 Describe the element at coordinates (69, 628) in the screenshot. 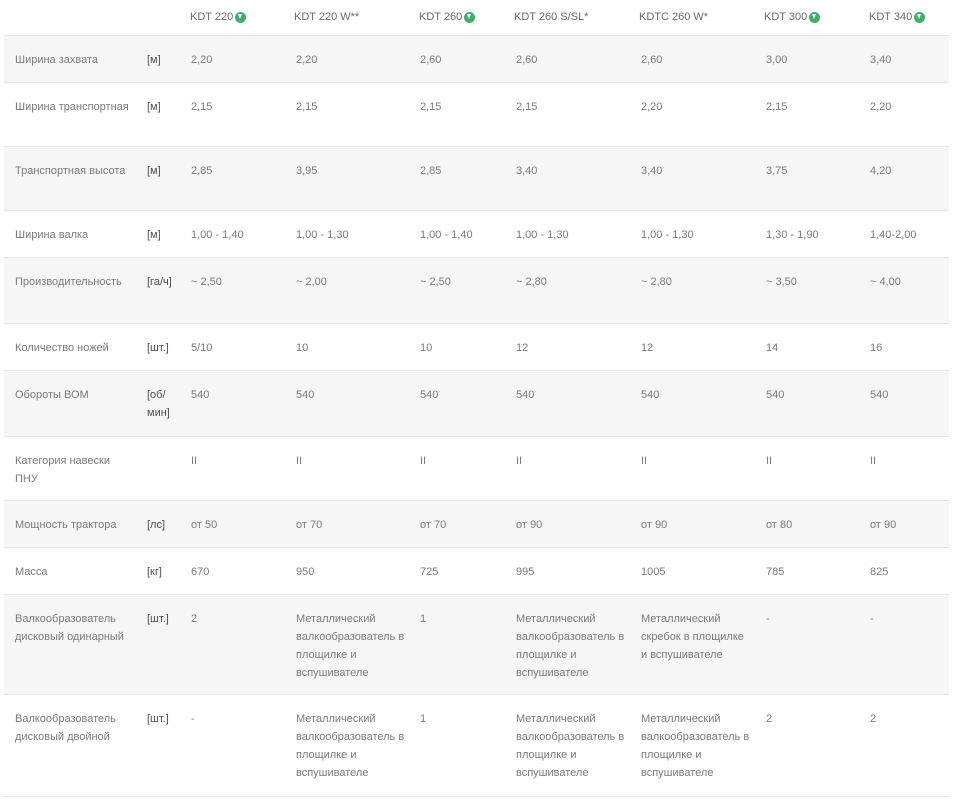

I see `row-label: Валкообразователь дисковый одинарный` at that location.